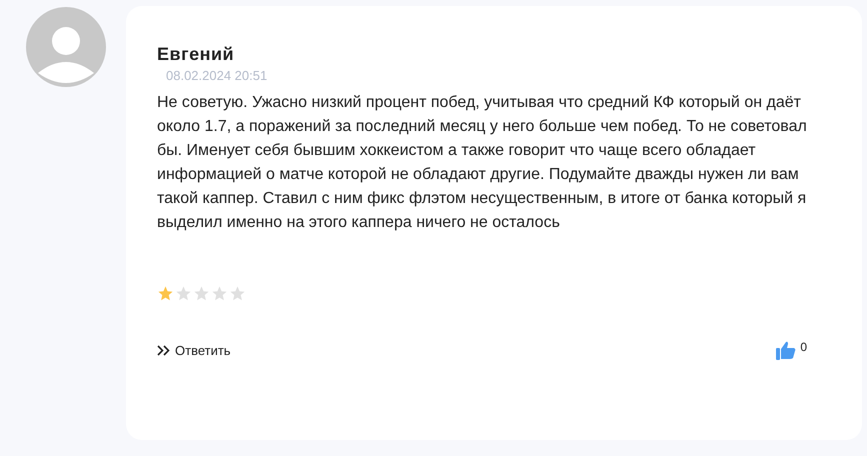 The width and height of the screenshot is (867, 456). I want to click on chevrons-icon, so click(163, 350).